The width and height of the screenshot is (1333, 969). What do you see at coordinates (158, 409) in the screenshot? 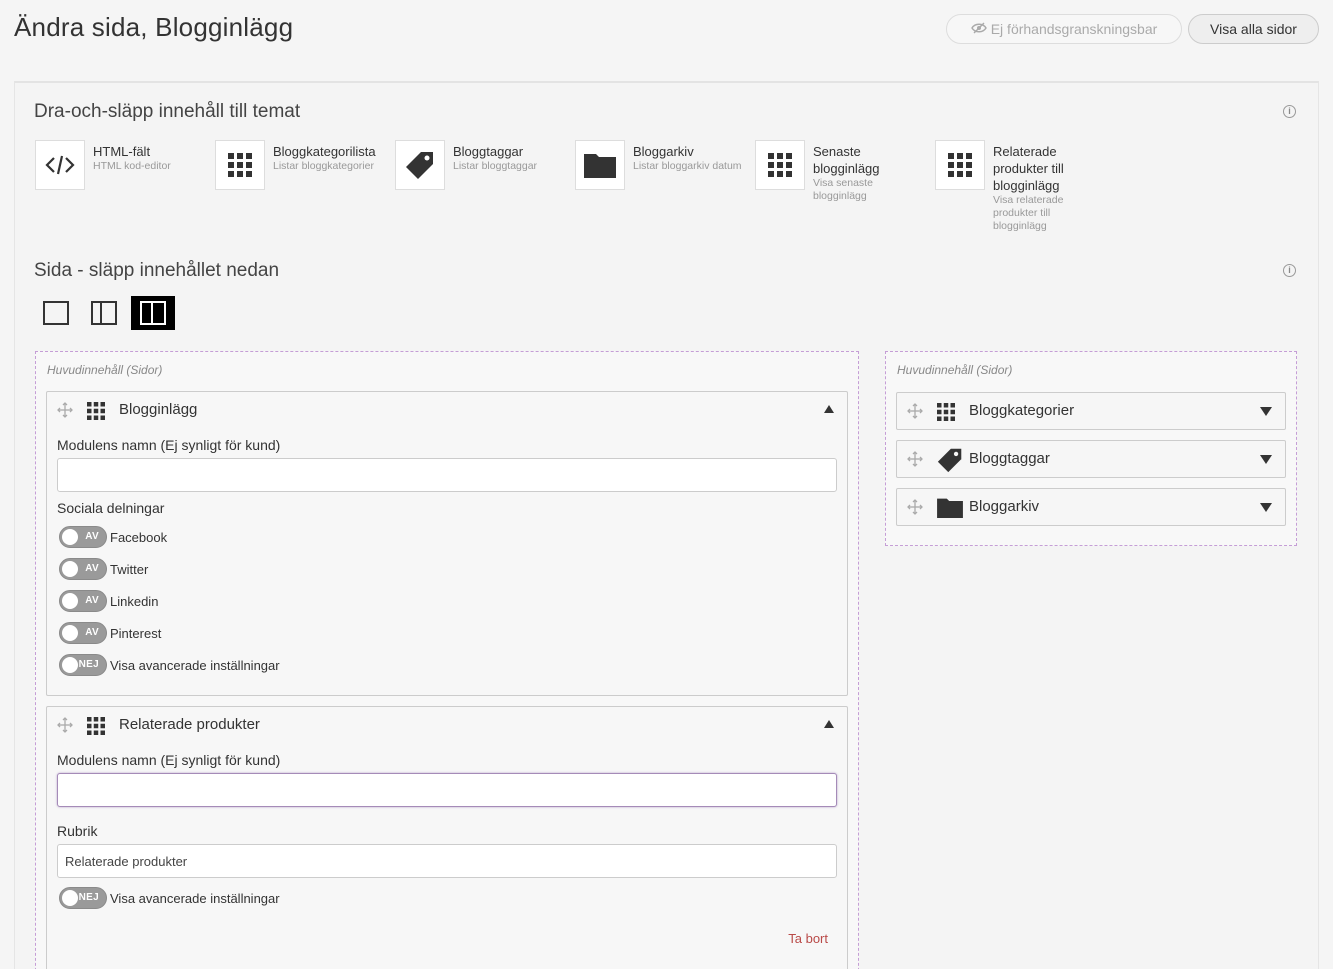
I see `module-title: Blogginlägg` at bounding box center [158, 409].